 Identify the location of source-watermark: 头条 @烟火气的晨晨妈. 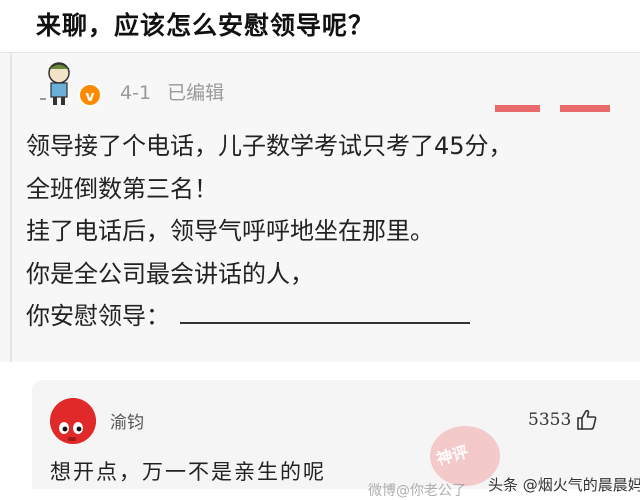
(564, 485).